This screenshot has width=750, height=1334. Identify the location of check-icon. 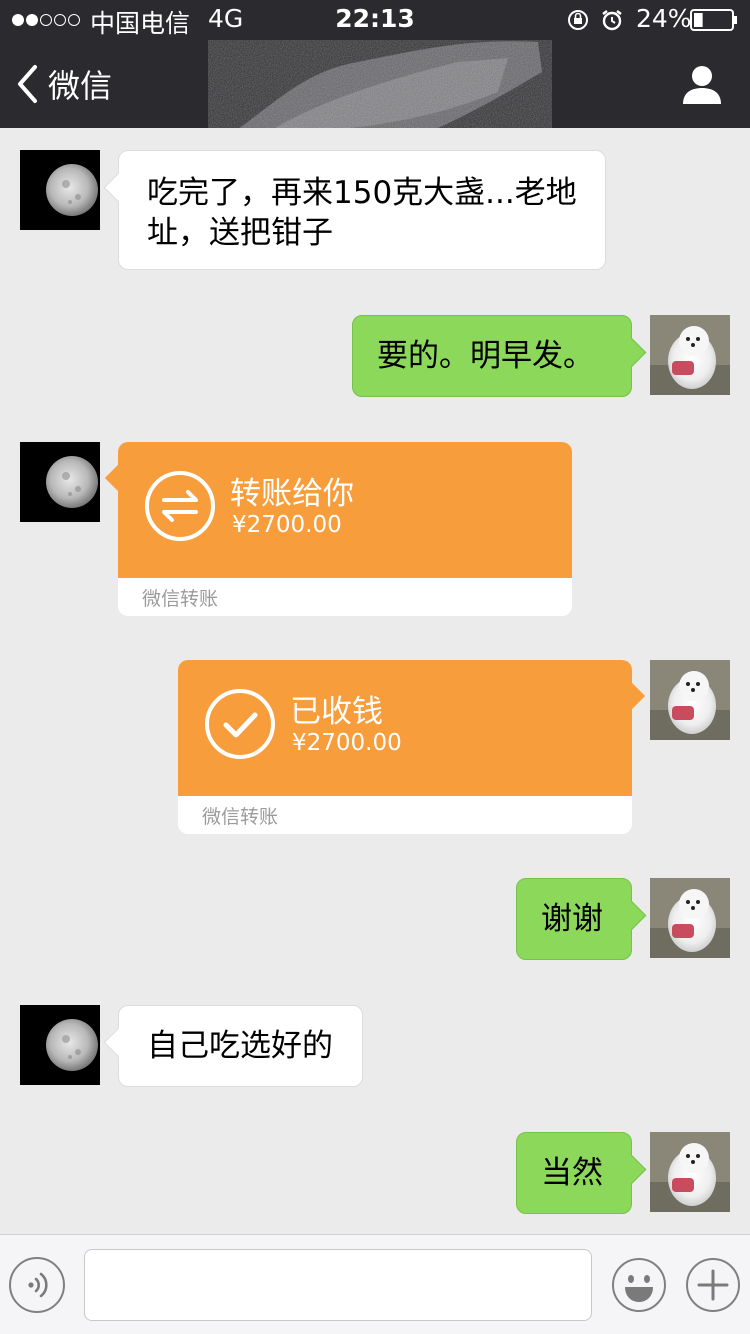
(240, 724).